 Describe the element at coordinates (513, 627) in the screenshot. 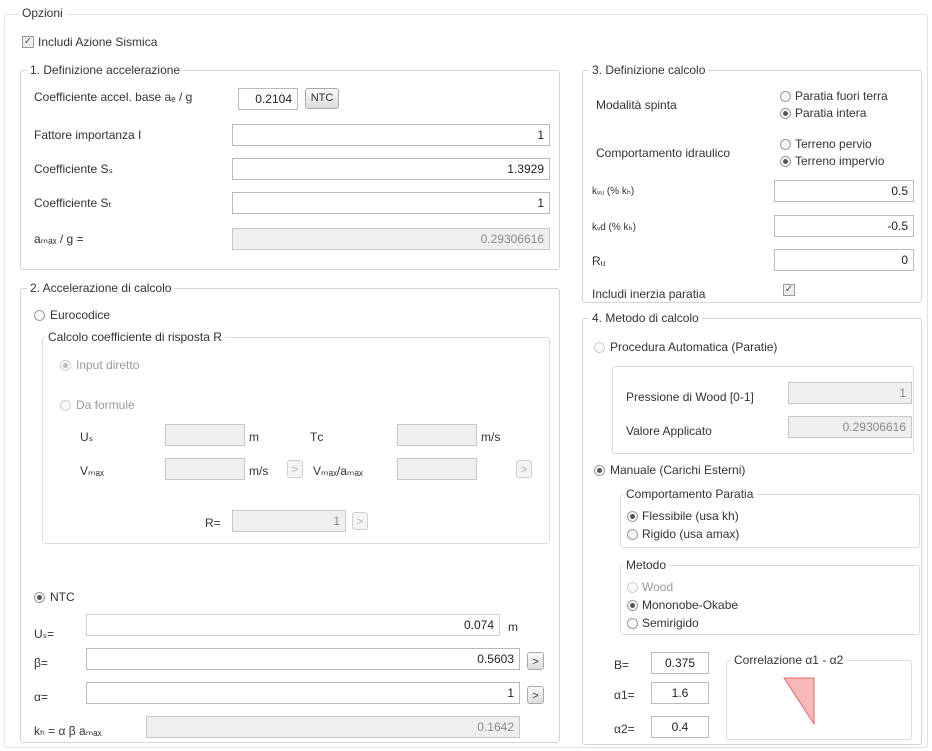

I see `us-eq-unit: m` at that location.